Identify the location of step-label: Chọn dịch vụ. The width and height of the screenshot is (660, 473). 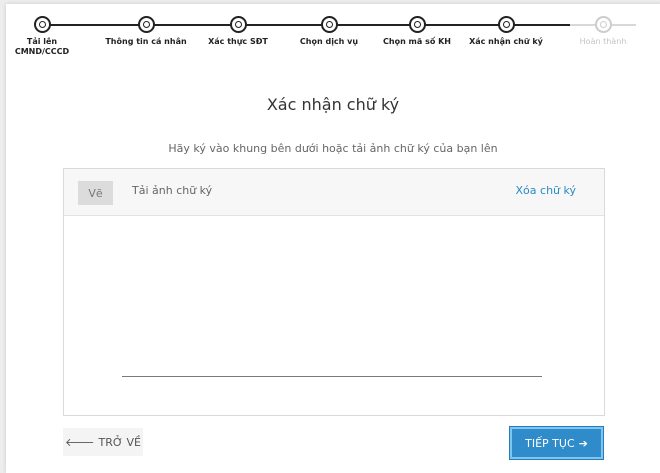
(329, 41).